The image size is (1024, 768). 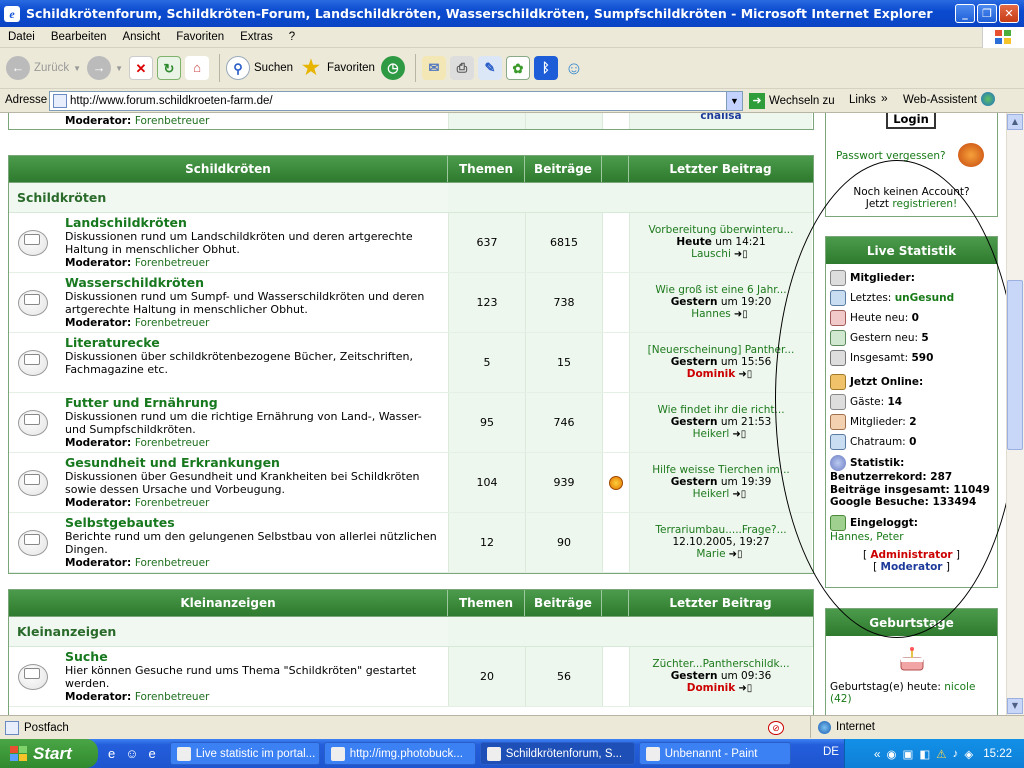 I want to click on category-name: Schildkröten, so click(x=228, y=197).